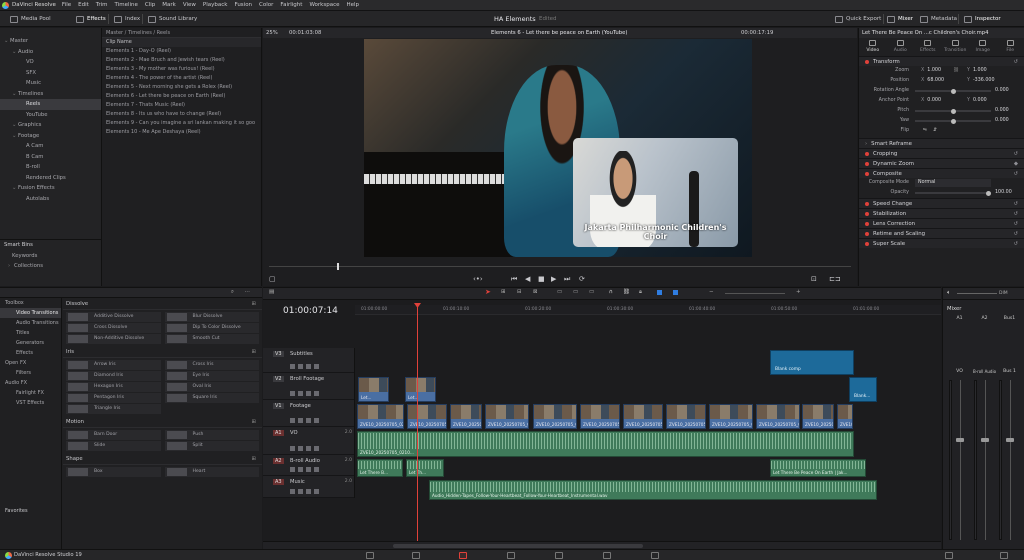  What do you see at coordinates (215, 5) in the screenshot?
I see `menu-item-playback: Playback` at bounding box center [215, 5].